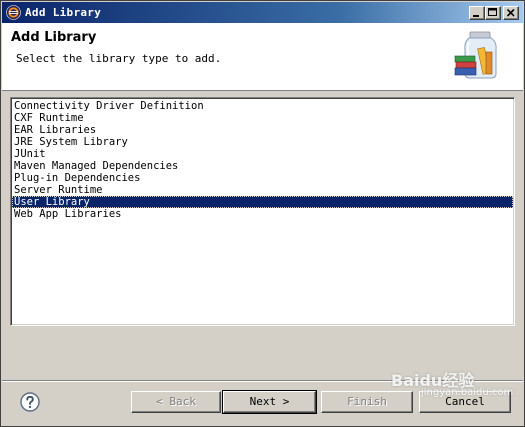 The width and height of the screenshot is (525, 427). I want to click on library-jar-icon, so click(477, 56).